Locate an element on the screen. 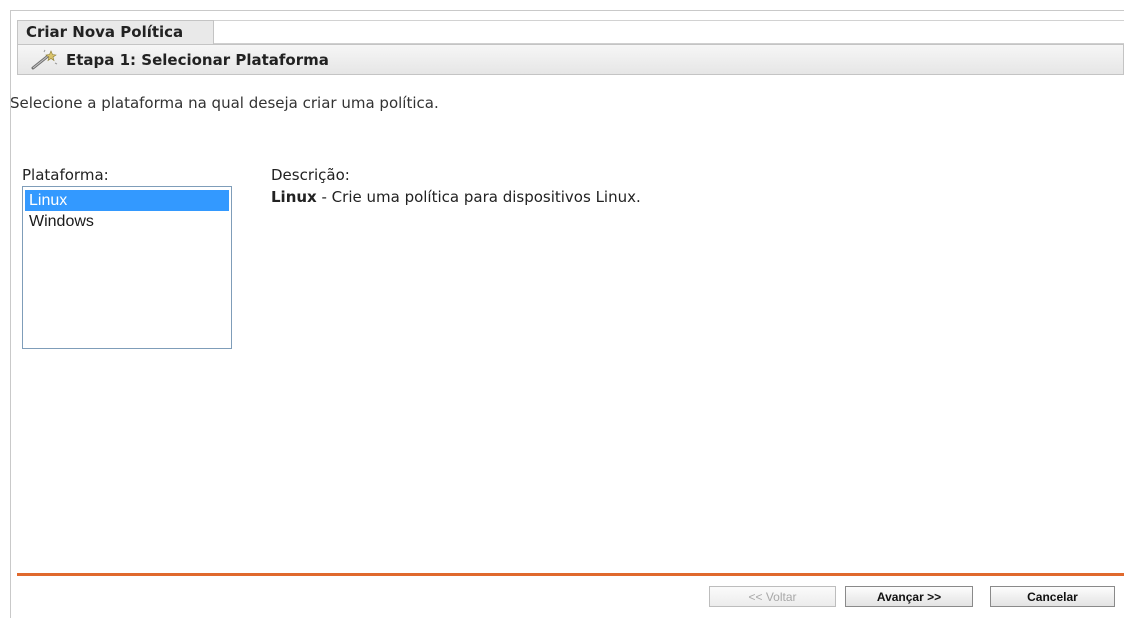 This screenshot has width=1130, height=618. tab-strip is located at coordinates (669, 32).